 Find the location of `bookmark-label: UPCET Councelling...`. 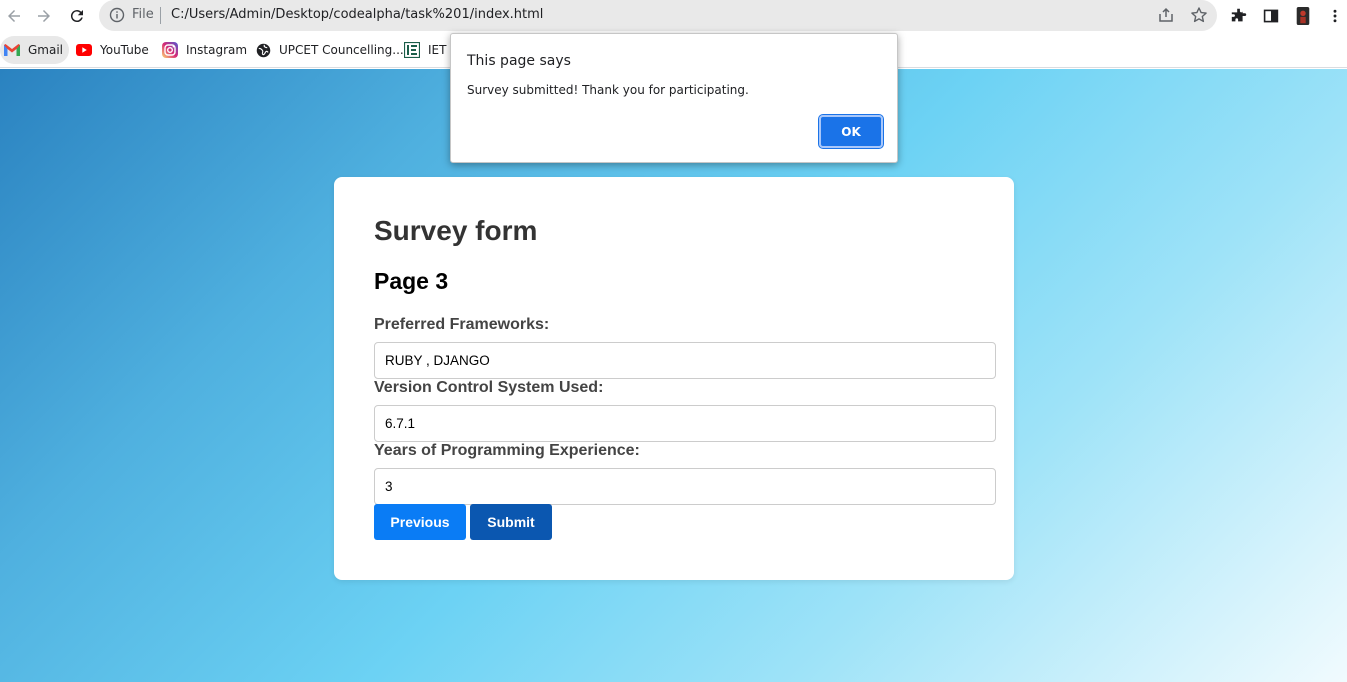

bookmark-label: UPCET Councelling... is located at coordinates (341, 50).